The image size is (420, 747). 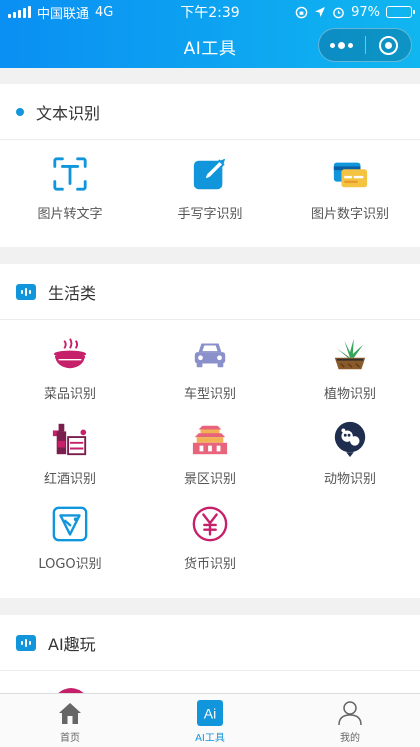 What do you see at coordinates (400, 12) in the screenshot?
I see `battery-icon` at bounding box center [400, 12].